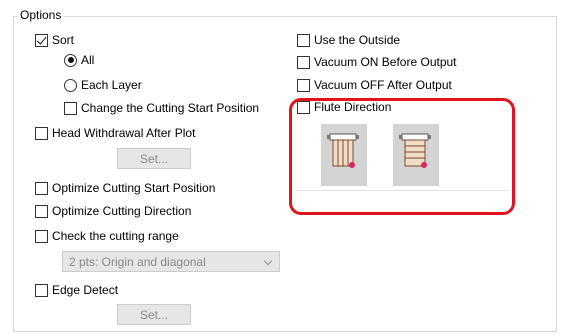  What do you see at coordinates (357, 40) in the screenshot?
I see `use-outside-label: Use the Outside` at bounding box center [357, 40].